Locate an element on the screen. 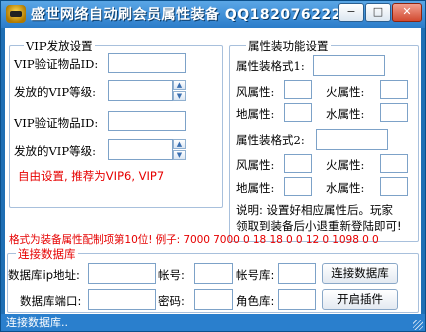  vip-level-spinner-2: ▲ ▼ is located at coordinates (179, 149).